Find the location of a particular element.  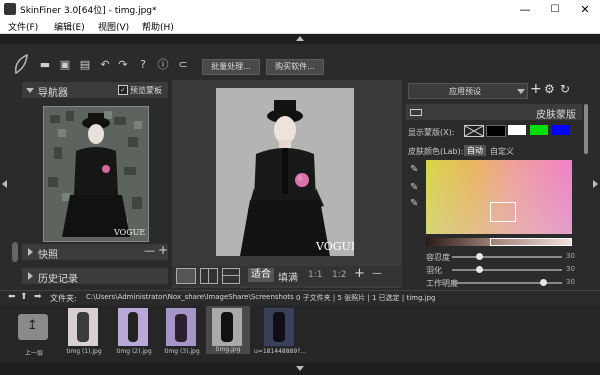

color-selection-box is located at coordinates (503, 212).